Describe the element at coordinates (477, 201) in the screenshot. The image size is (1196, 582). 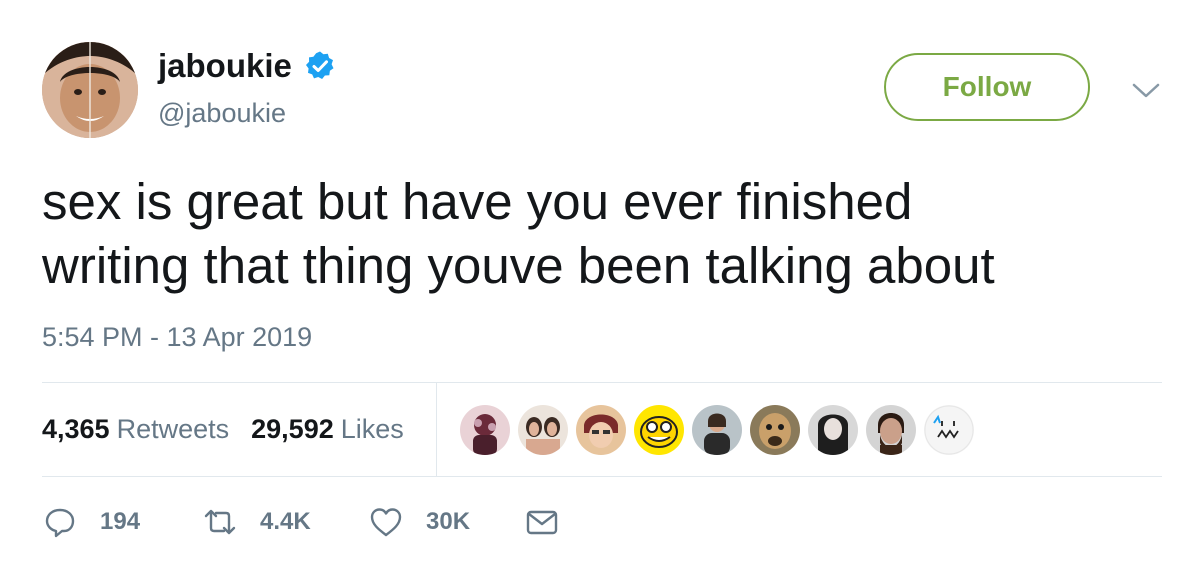
I see `tweet-text-line: sex is great but have you ever finished` at that location.